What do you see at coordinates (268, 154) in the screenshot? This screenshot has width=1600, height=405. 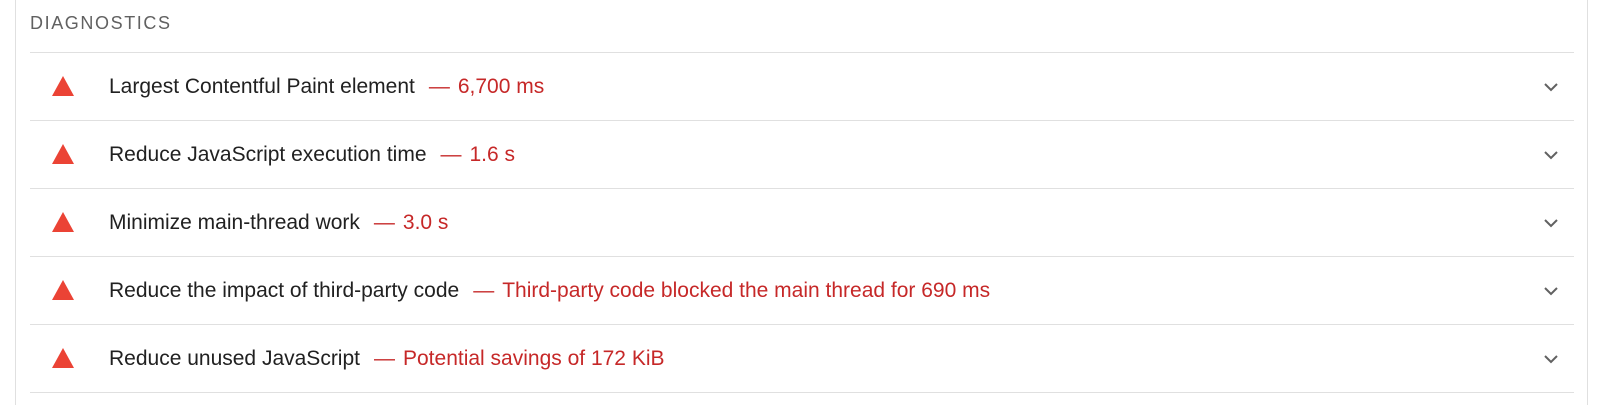 I see `audit-title: Reduce JavaScript execution time` at bounding box center [268, 154].